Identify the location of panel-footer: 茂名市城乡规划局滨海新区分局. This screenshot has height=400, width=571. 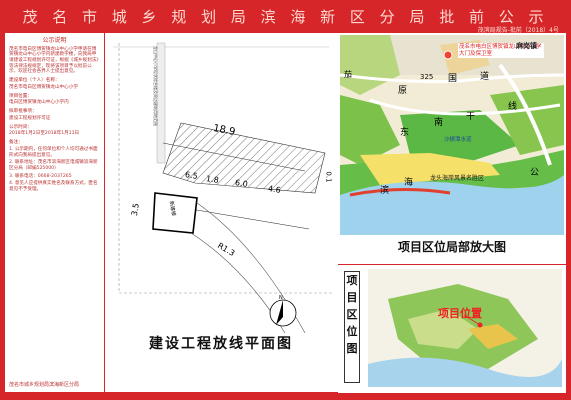
(44, 384).